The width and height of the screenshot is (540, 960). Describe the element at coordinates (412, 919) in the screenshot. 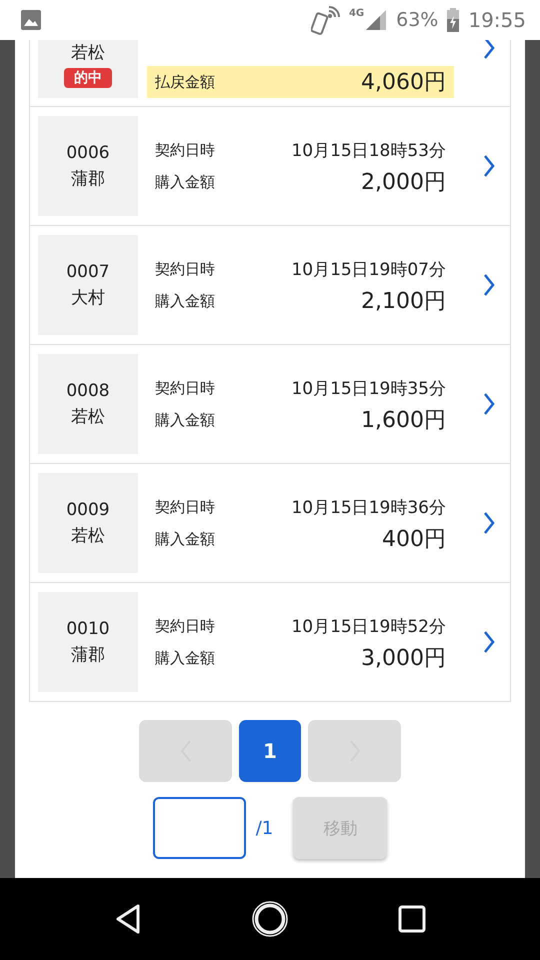

I see `recents-icon` at that location.